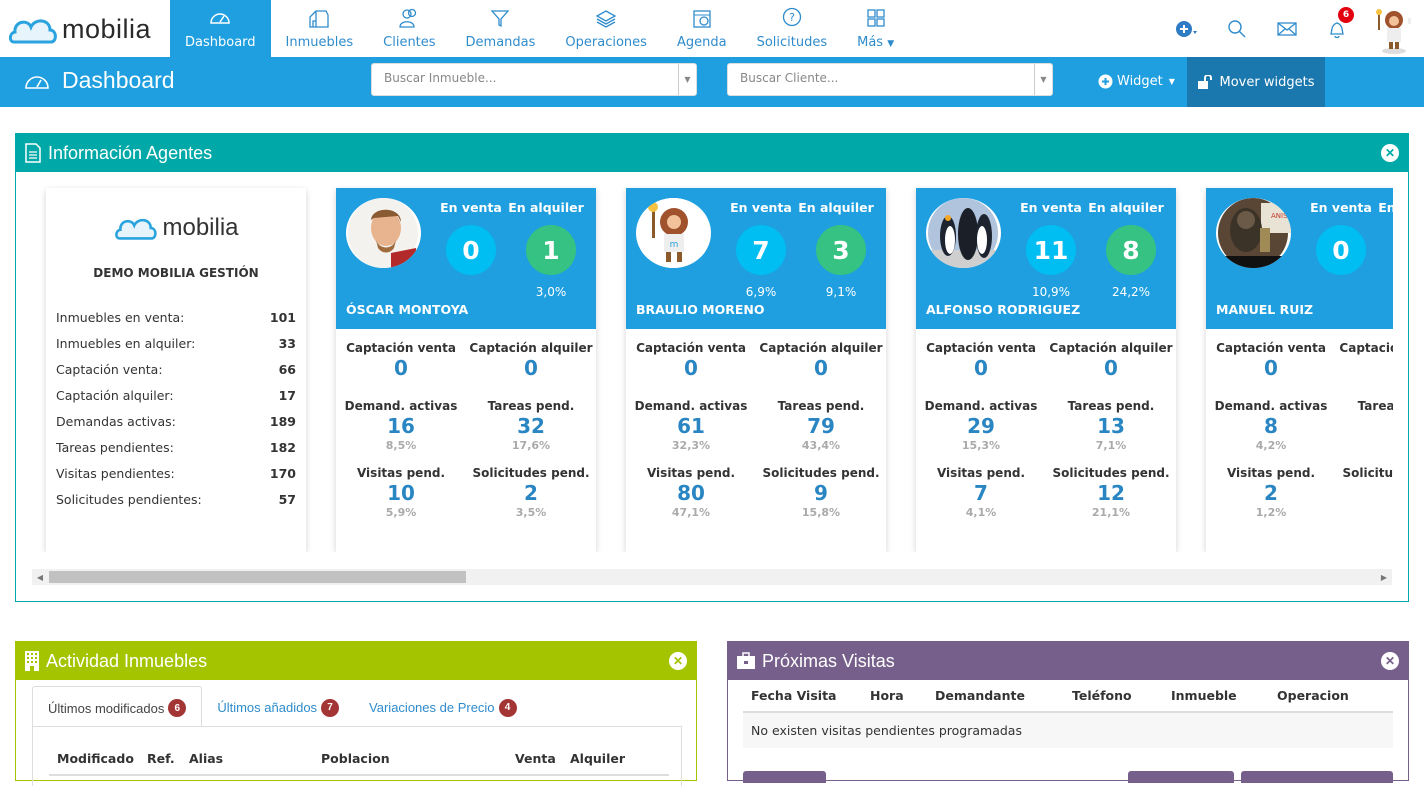  Describe the element at coordinates (130, 152) in the screenshot. I see `agentes-panel-title: Información Agentes` at that location.